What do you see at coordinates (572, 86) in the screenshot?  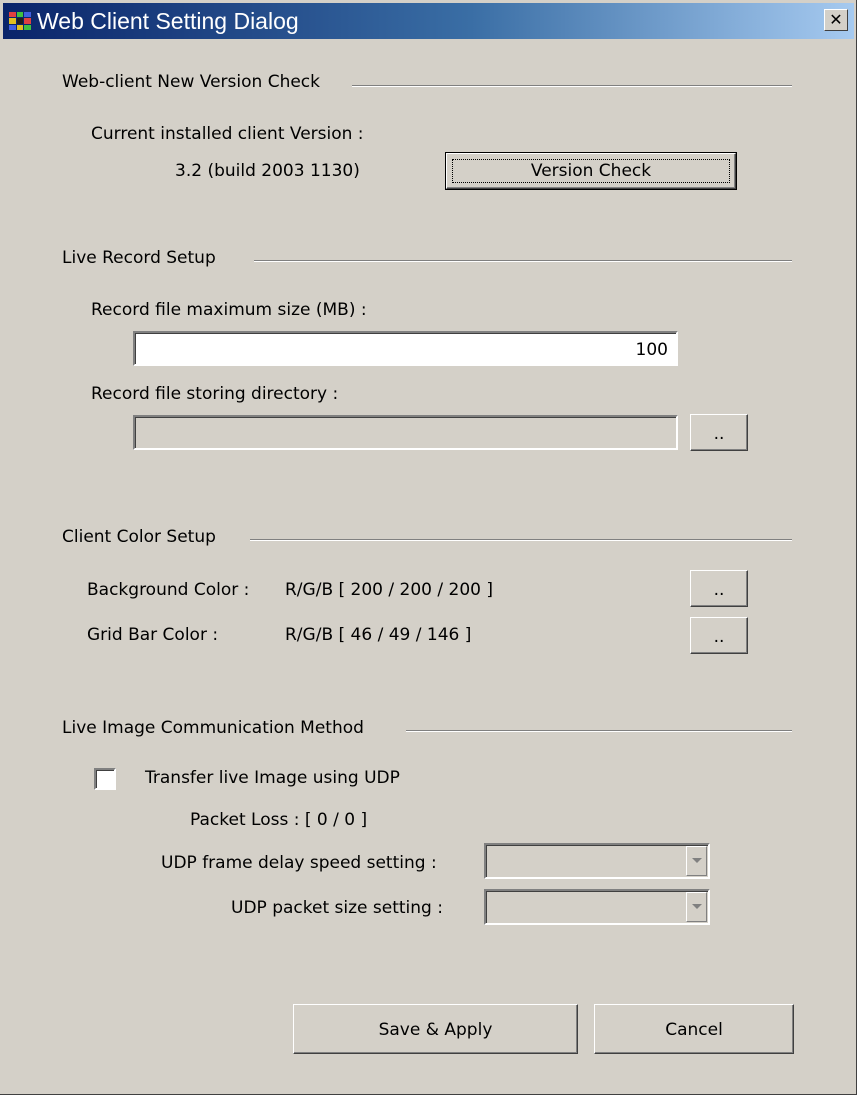 I see `version-check-group-divider` at bounding box center [572, 86].